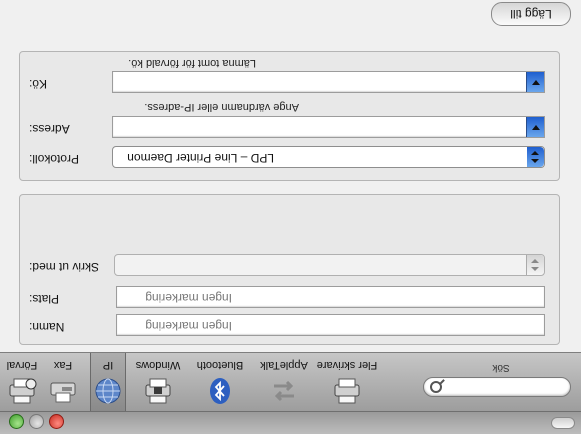 The width and height of the screenshot is (581, 434). I want to click on zoom-window-icon, so click(16, 421).